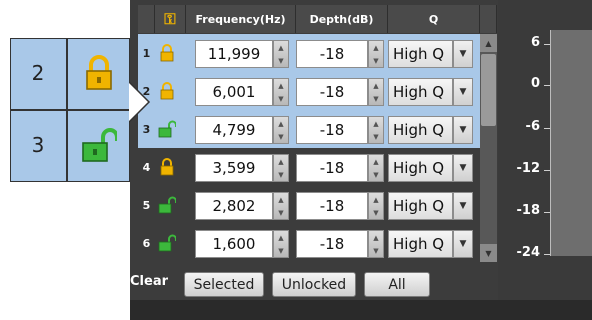 This screenshot has width=592, height=320. What do you see at coordinates (38, 73) in the screenshot?
I see `zoom-row-number: 2` at bounding box center [38, 73].